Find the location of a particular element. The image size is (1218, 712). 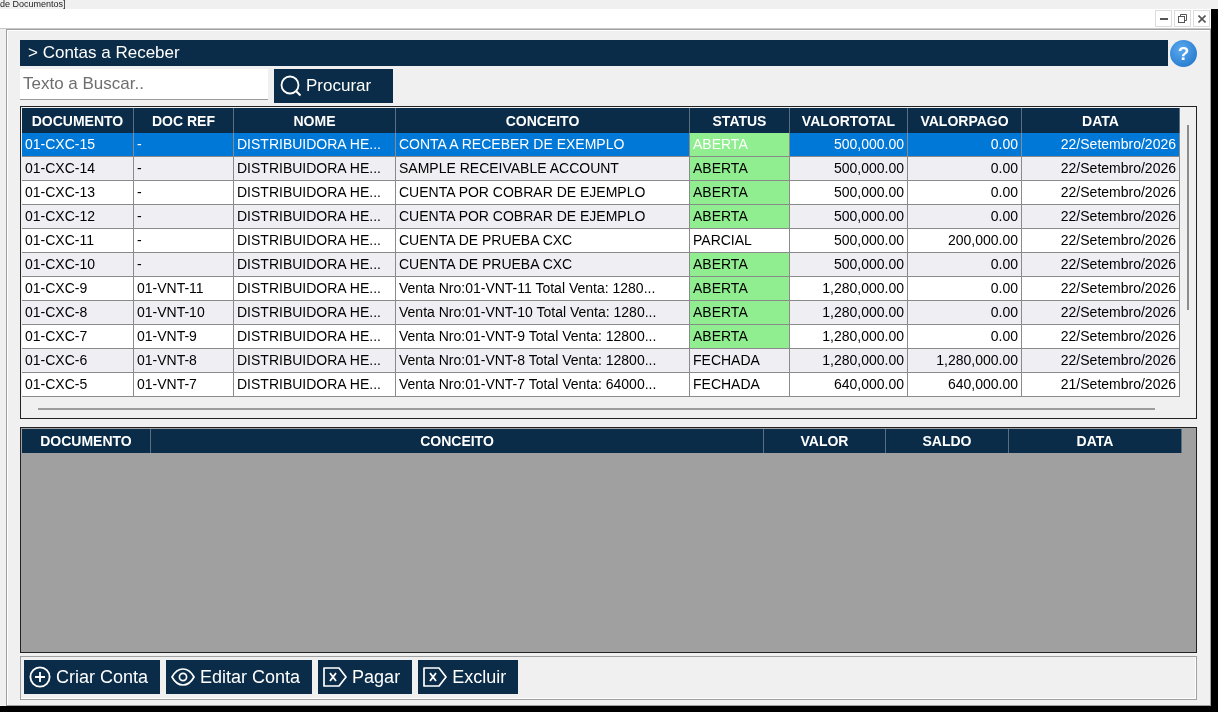

column-header: DATA is located at coordinates (1095, 441).